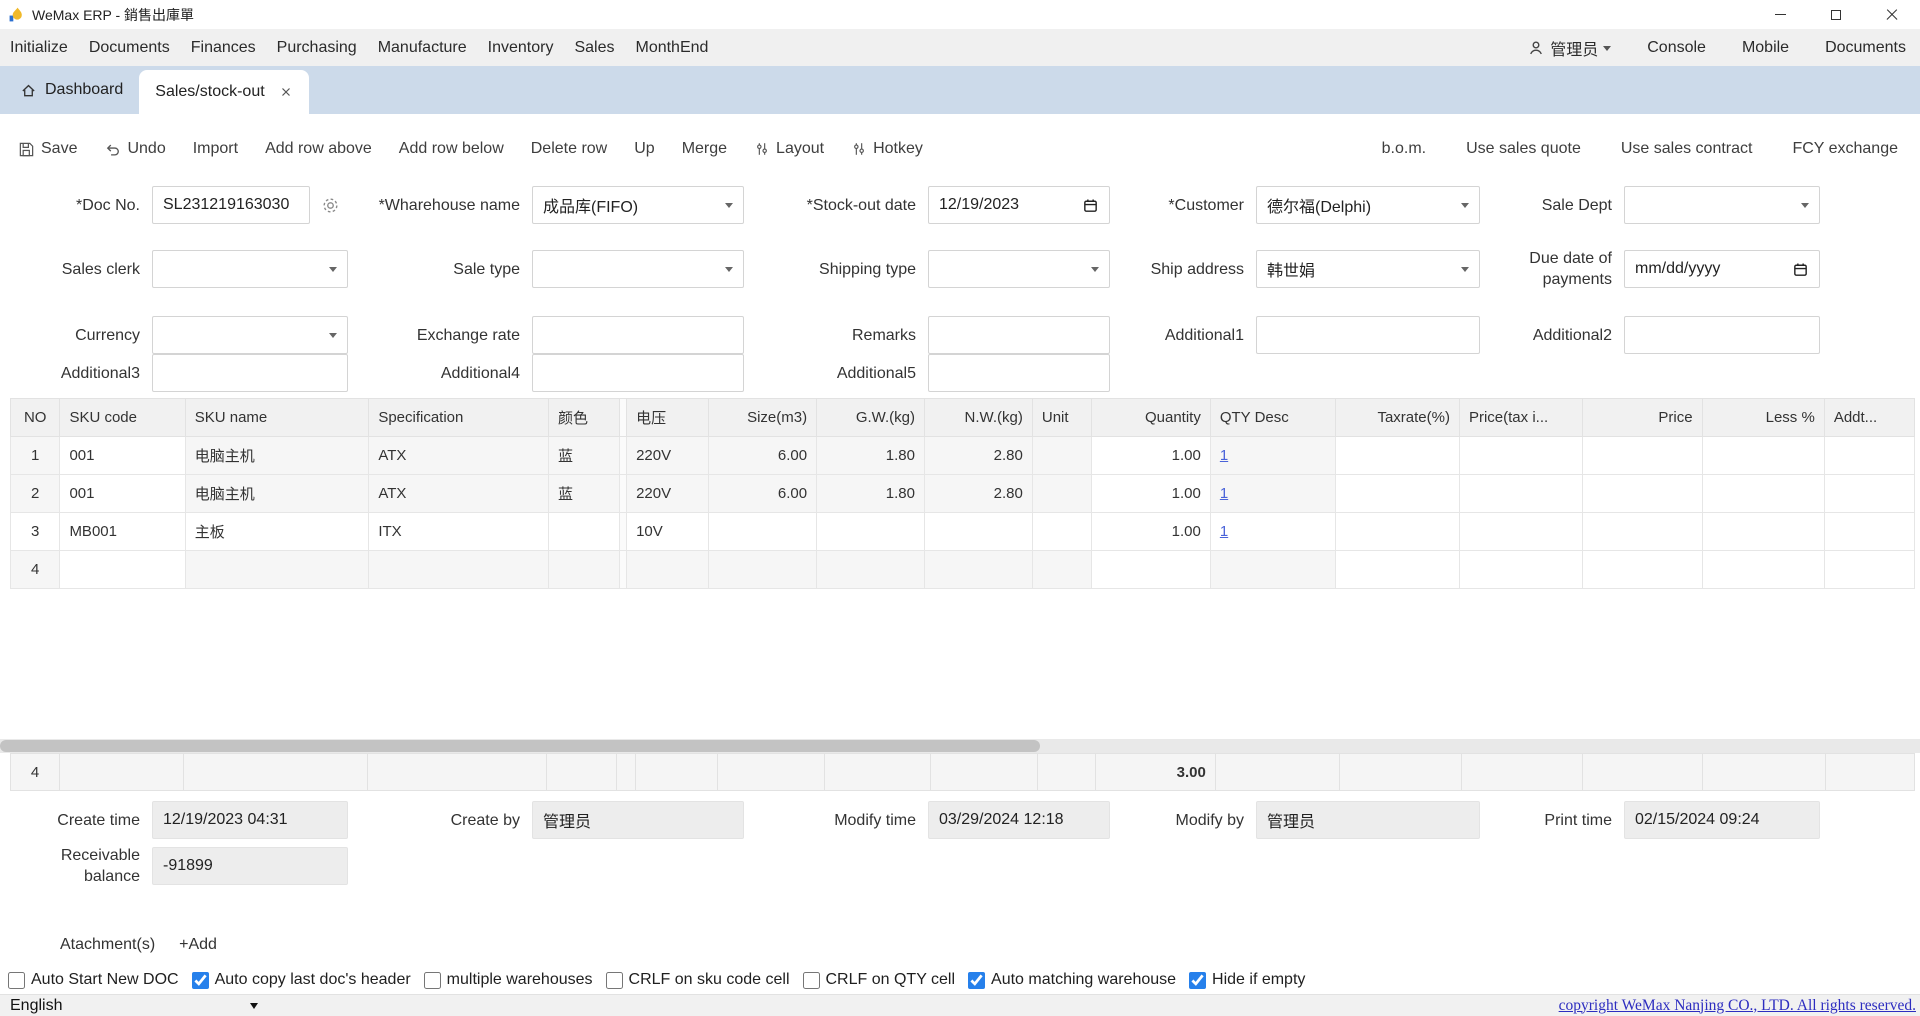  What do you see at coordinates (317, 48) in the screenshot?
I see `menu-purchasing: Purchasing` at bounding box center [317, 48].